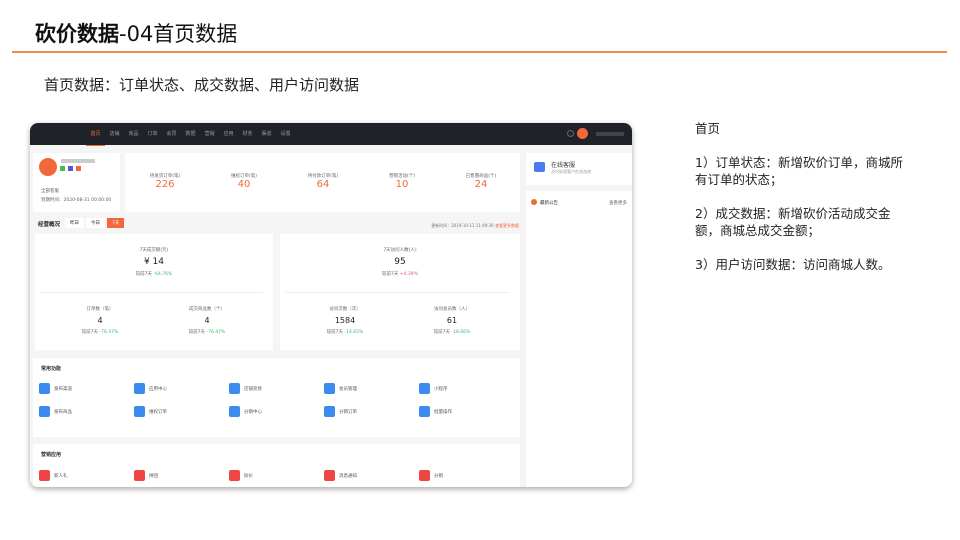 The image size is (960, 540). I want to click on function-item: 批量操作, so click(435, 411).